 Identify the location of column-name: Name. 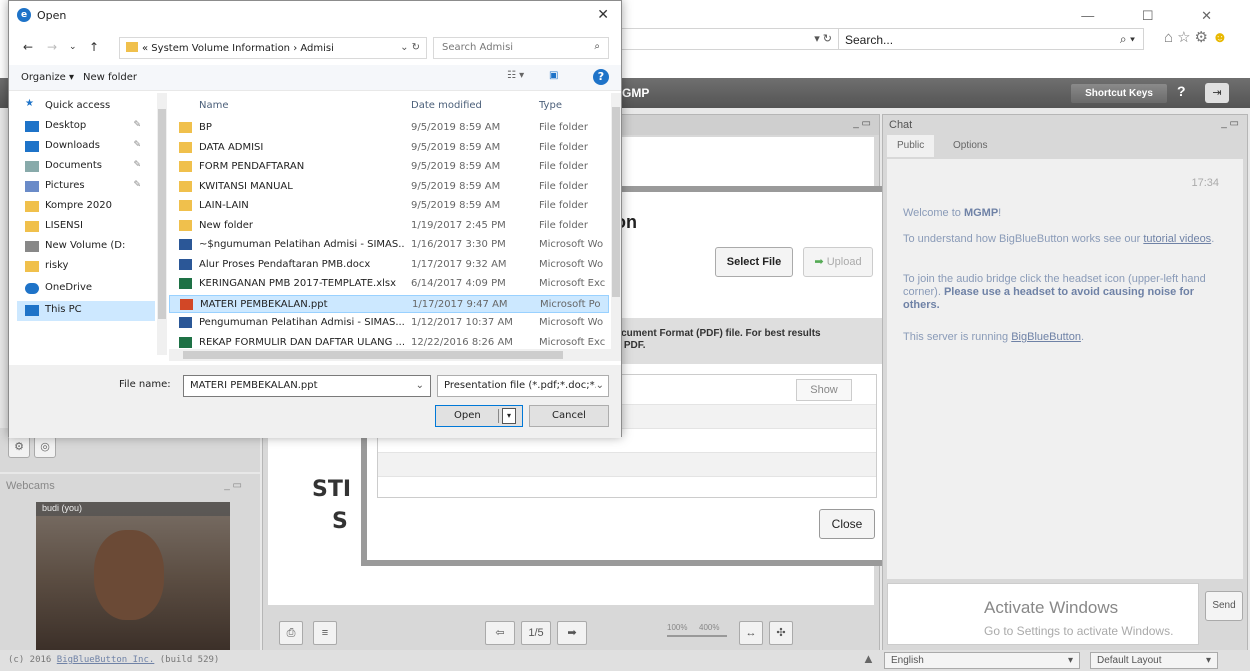
(214, 105).